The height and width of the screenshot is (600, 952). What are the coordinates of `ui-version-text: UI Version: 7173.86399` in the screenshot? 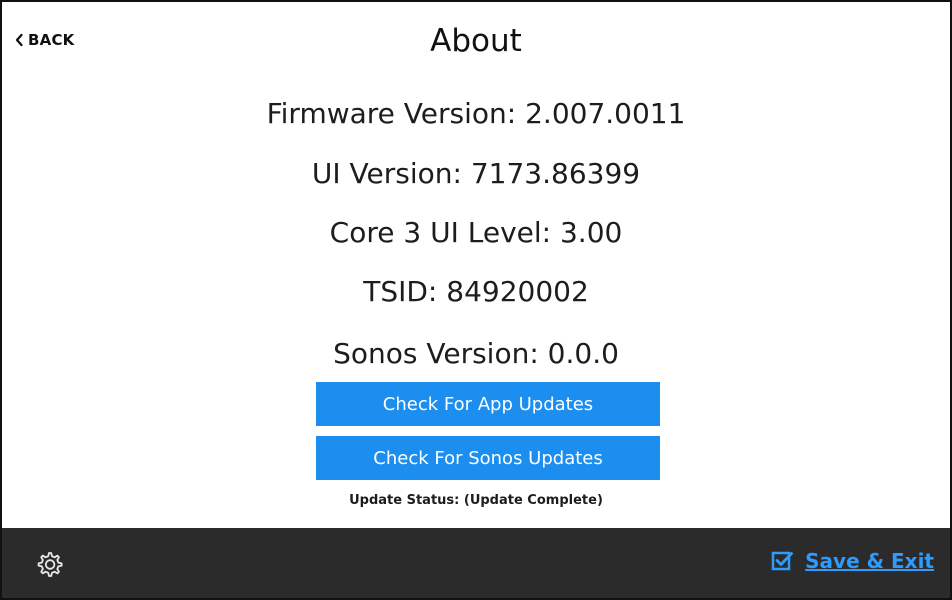 It's located at (476, 173).